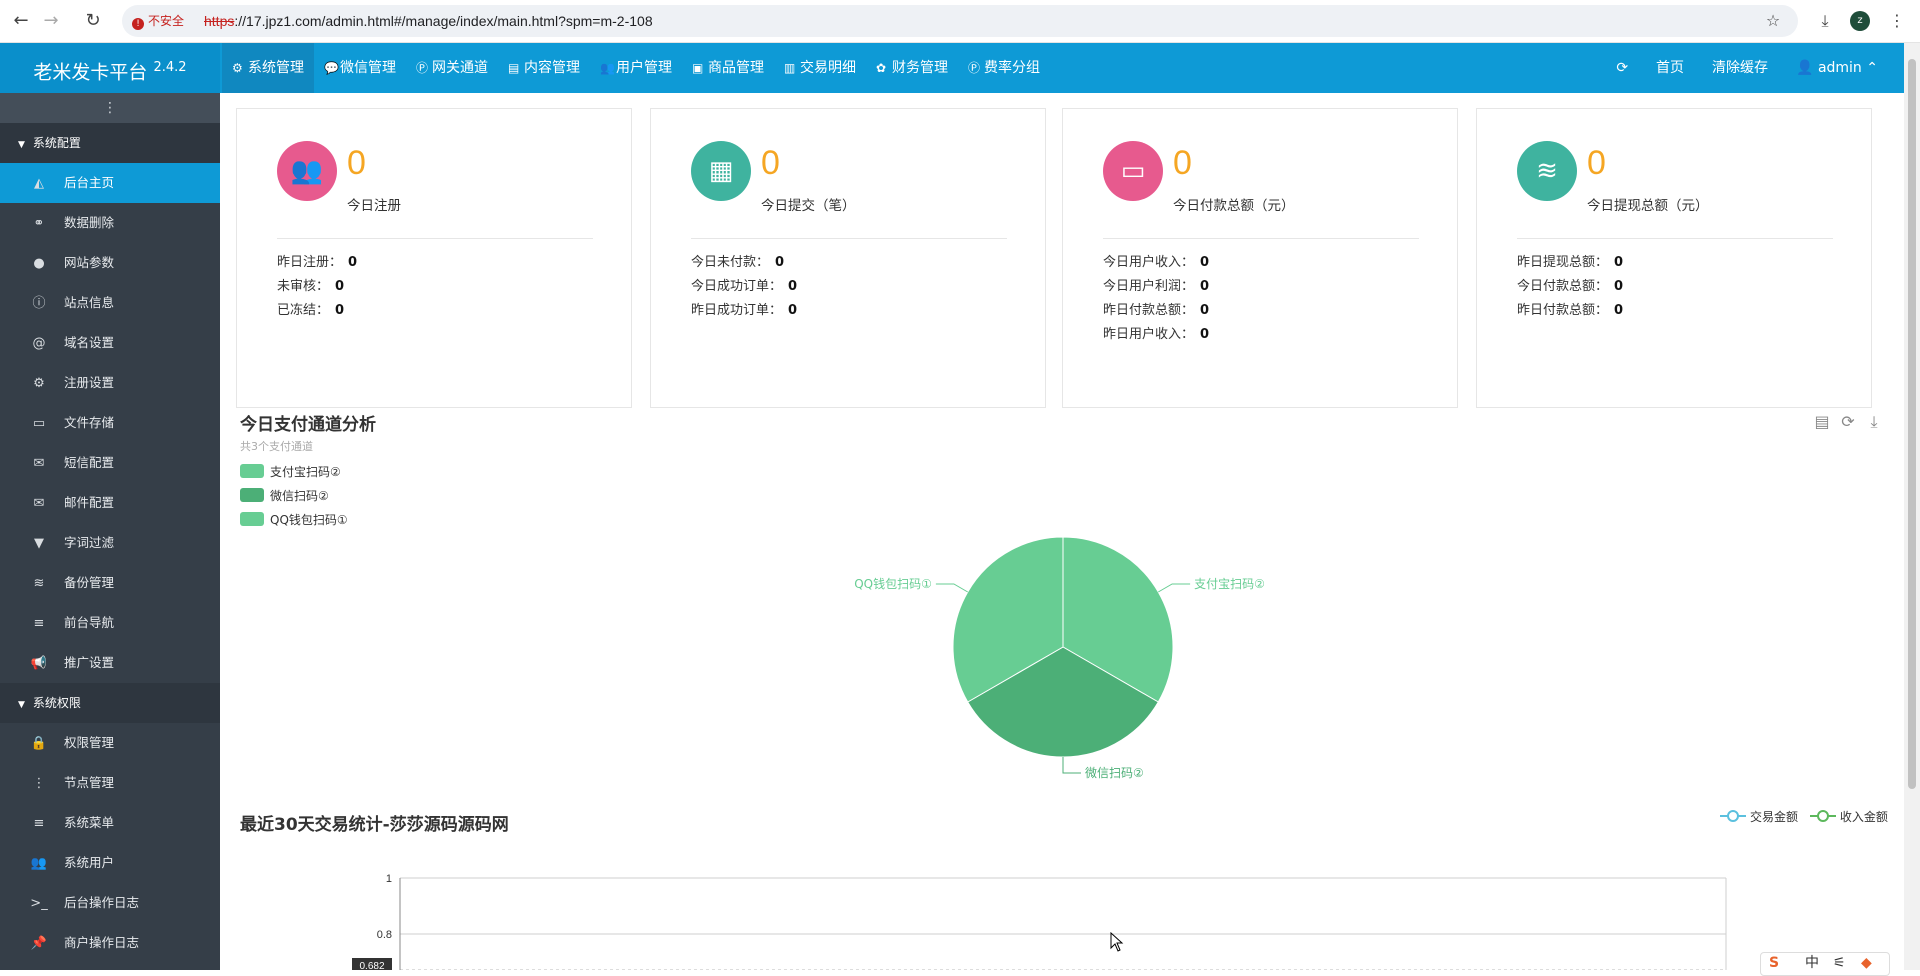 Image resolution: width=1920 pixels, height=976 pixels. I want to click on sidebar-item-1-4: >_ 后台操作日志, so click(110, 903).